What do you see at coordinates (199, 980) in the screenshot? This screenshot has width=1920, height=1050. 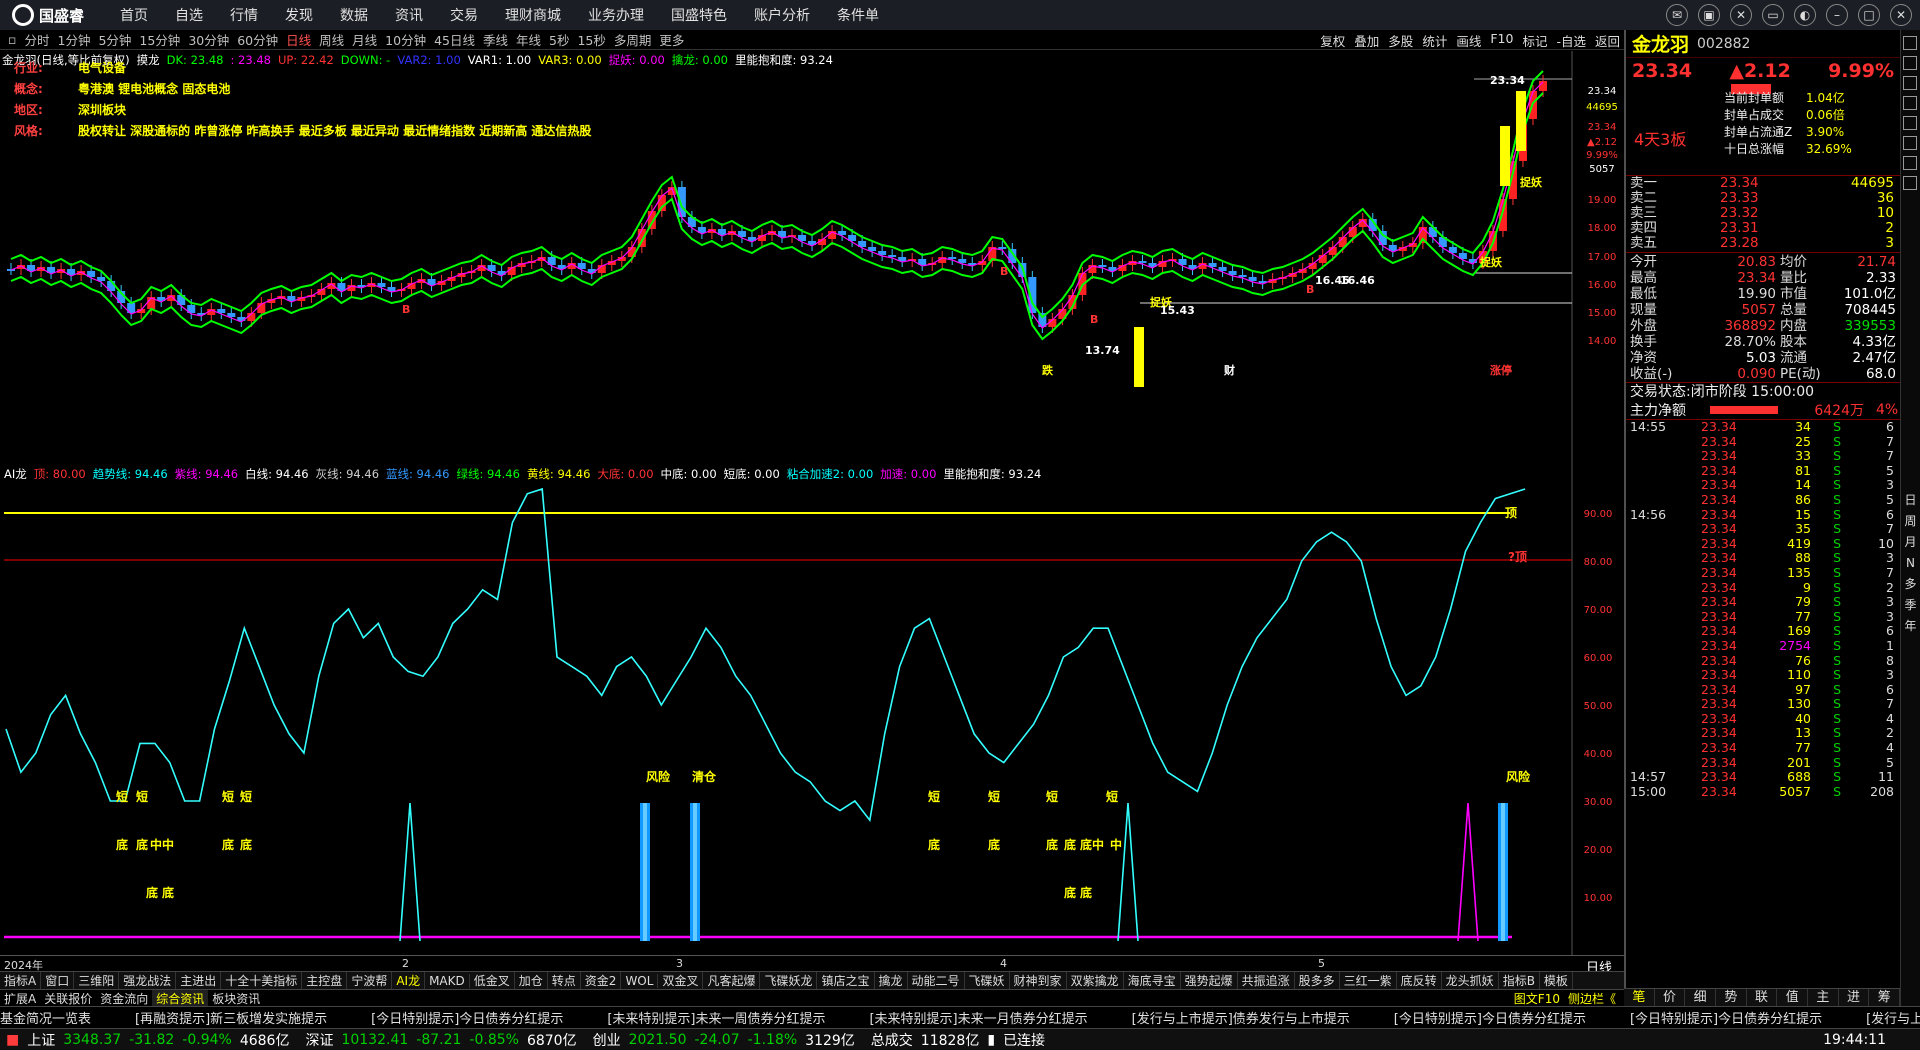 I see `indicator-tab-4: 主进出` at bounding box center [199, 980].